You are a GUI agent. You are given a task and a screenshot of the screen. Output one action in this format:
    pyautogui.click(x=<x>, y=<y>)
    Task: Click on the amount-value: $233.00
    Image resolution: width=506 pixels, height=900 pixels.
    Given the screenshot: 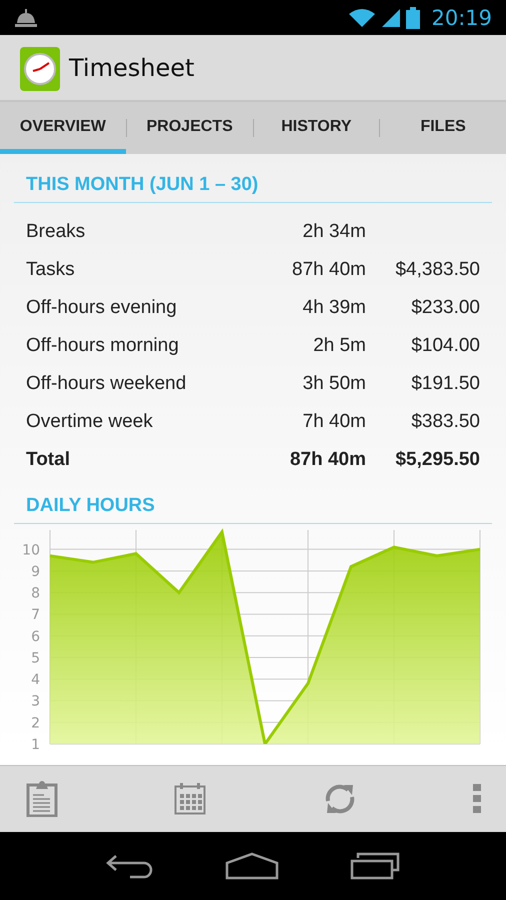 What is the action you would take?
    pyautogui.click(x=445, y=307)
    